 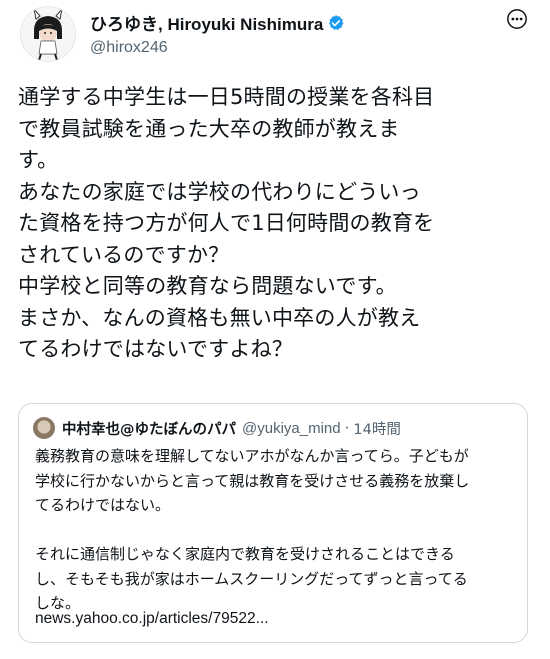 I want to click on quoted-avatar, so click(x=44, y=428).